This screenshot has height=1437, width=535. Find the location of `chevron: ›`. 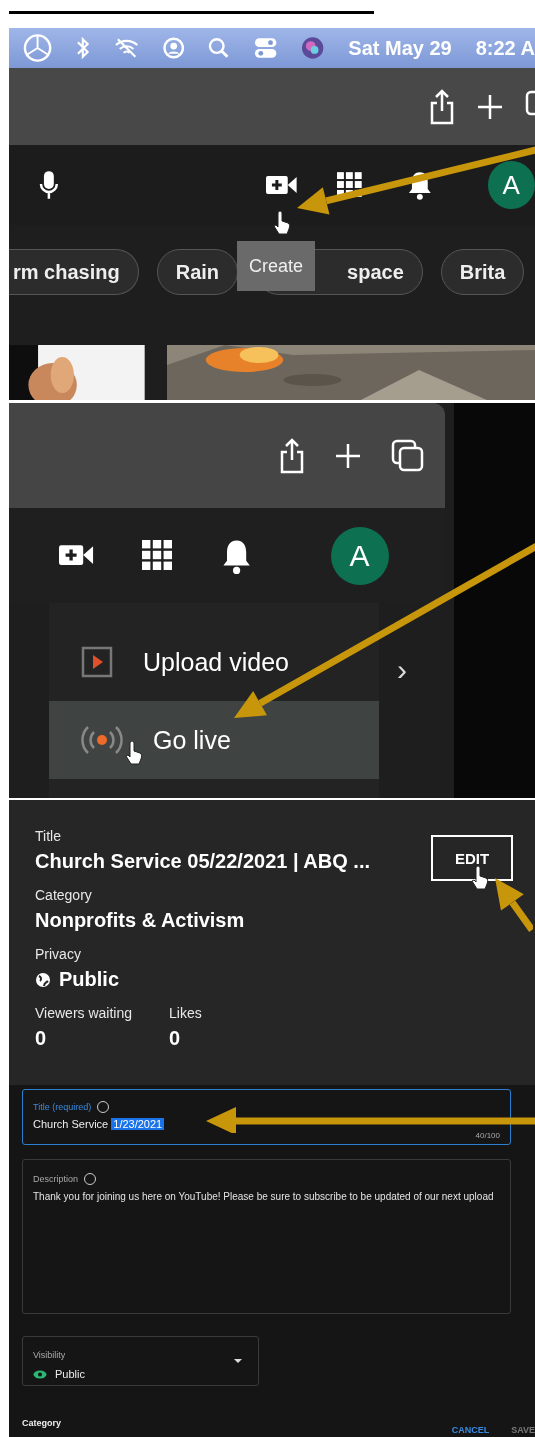

chevron: › is located at coordinates (402, 670).